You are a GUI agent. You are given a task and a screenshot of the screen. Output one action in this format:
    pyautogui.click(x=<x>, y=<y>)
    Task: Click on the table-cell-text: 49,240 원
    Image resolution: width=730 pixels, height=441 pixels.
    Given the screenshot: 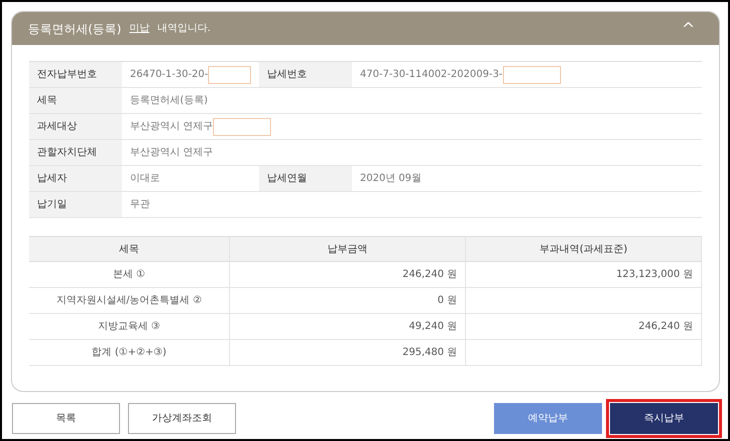 What is the action you would take?
    pyautogui.click(x=433, y=327)
    